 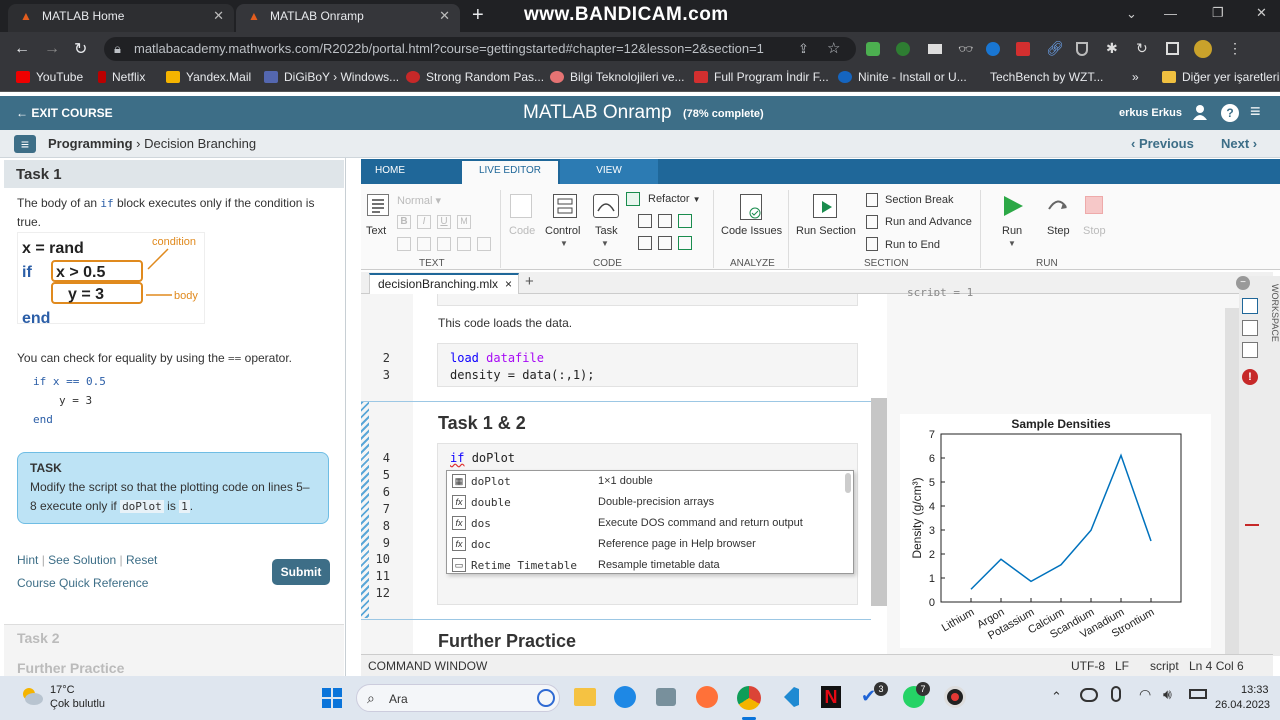 What do you see at coordinates (1261, 13) in the screenshot?
I see `window-close-icon: ✕` at bounding box center [1261, 13].